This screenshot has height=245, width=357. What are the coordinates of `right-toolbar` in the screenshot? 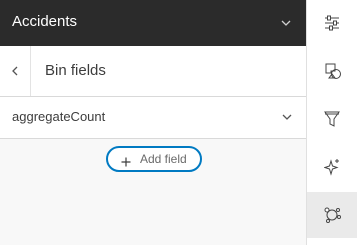 It's located at (331, 122).